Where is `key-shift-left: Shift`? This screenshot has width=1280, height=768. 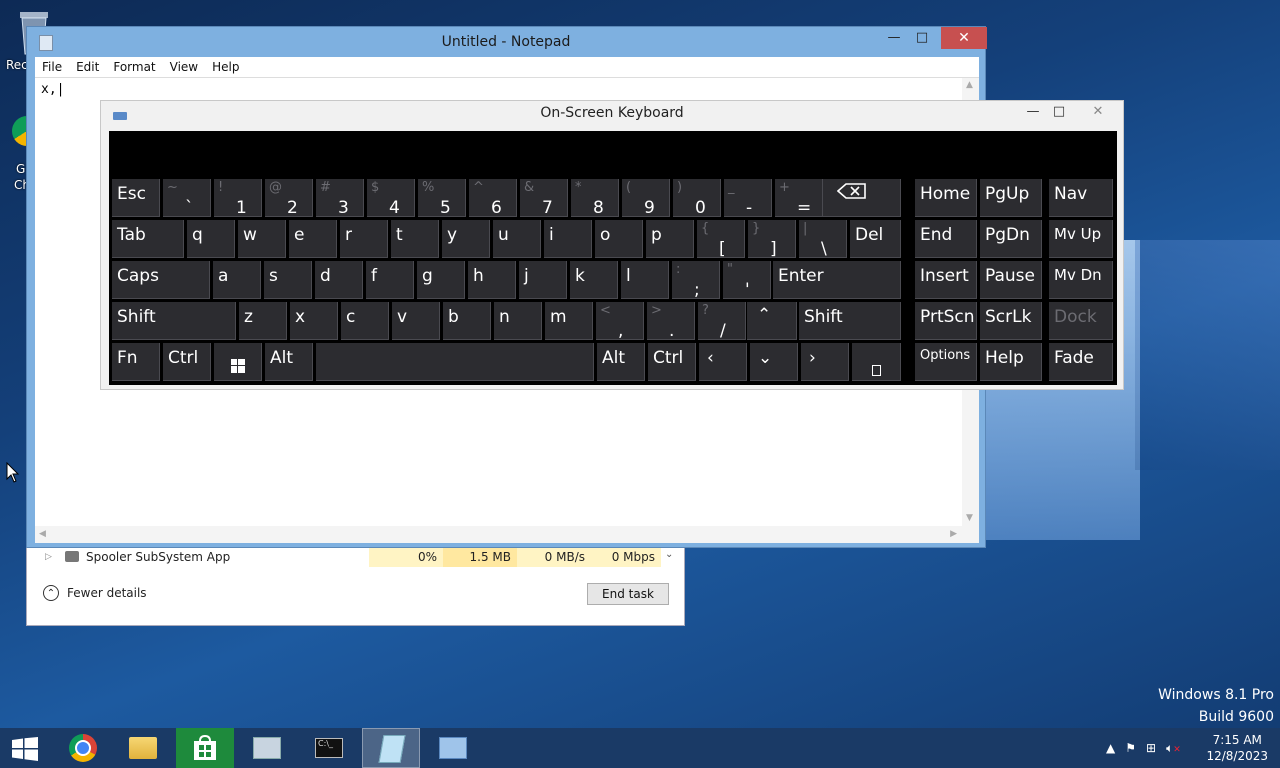 key-shift-left: Shift is located at coordinates (174, 321).